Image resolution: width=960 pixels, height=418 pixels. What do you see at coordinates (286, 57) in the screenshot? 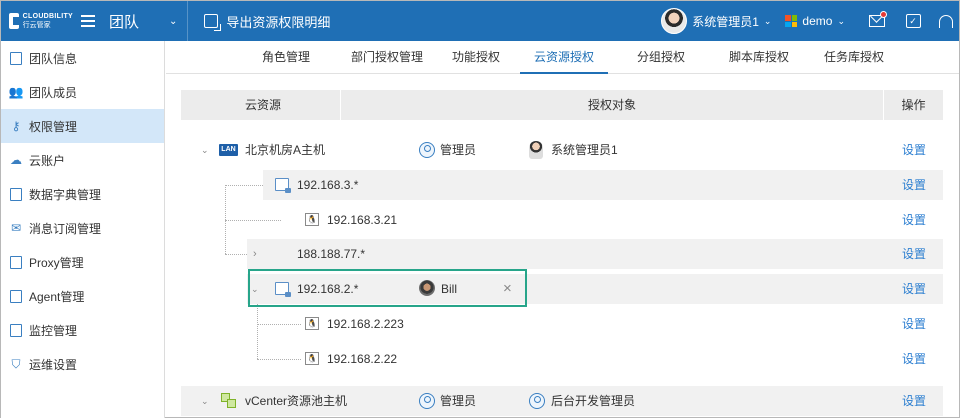
I see `tab-role-management: 角色管理` at bounding box center [286, 57].